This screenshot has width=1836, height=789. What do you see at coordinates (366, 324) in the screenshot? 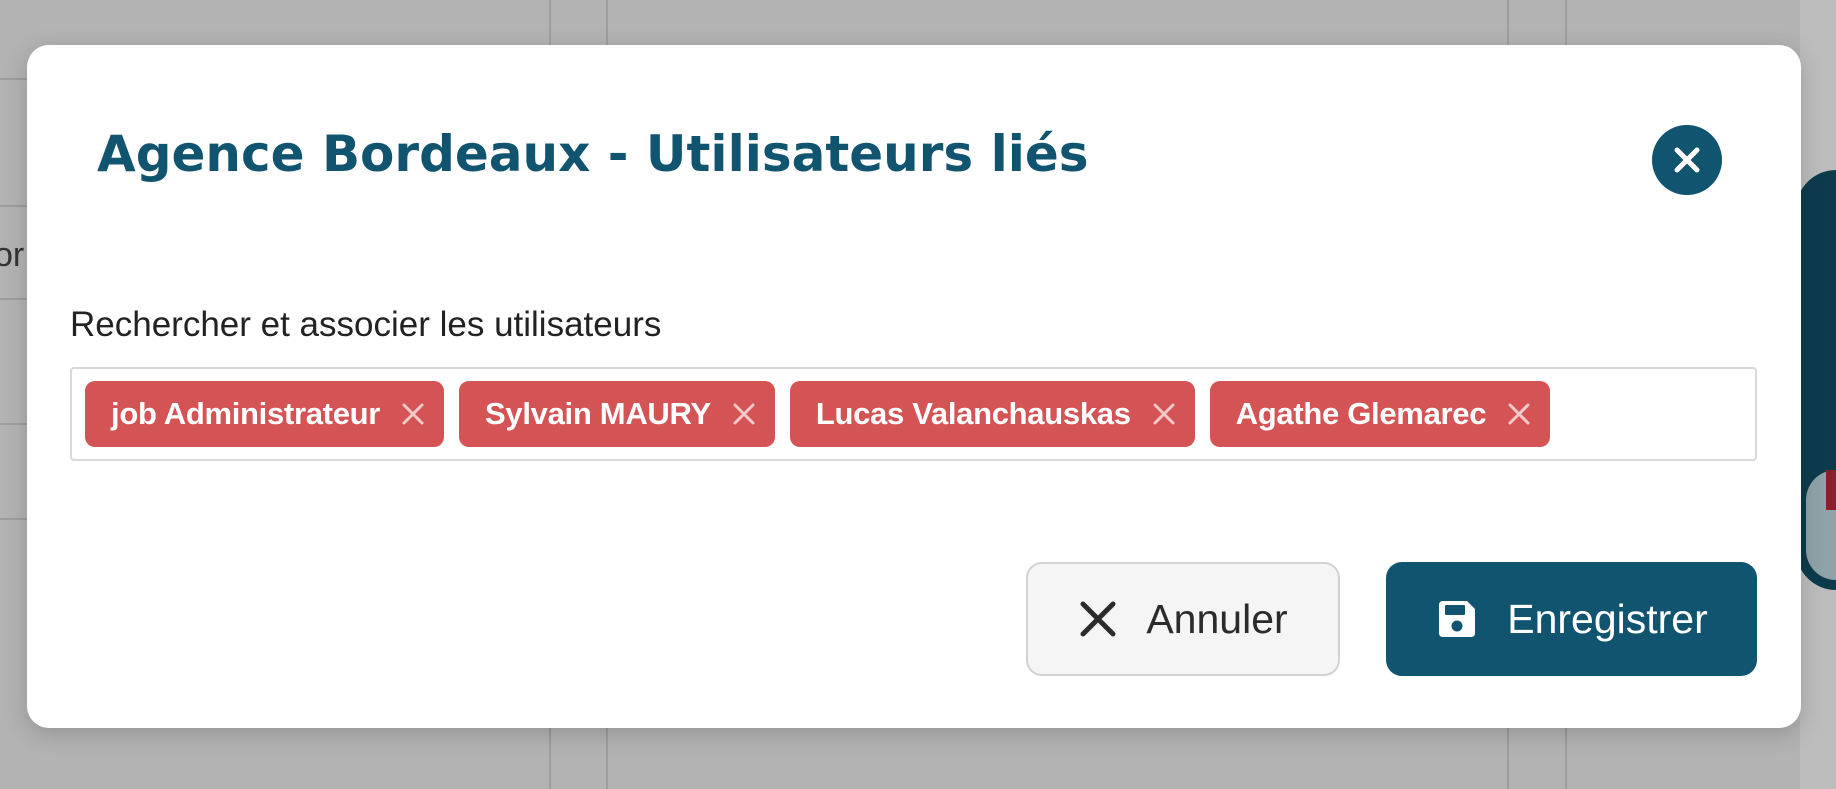
I see `user-search-label: Rechercher et associer les utilisateurs` at bounding box center [366, 324].